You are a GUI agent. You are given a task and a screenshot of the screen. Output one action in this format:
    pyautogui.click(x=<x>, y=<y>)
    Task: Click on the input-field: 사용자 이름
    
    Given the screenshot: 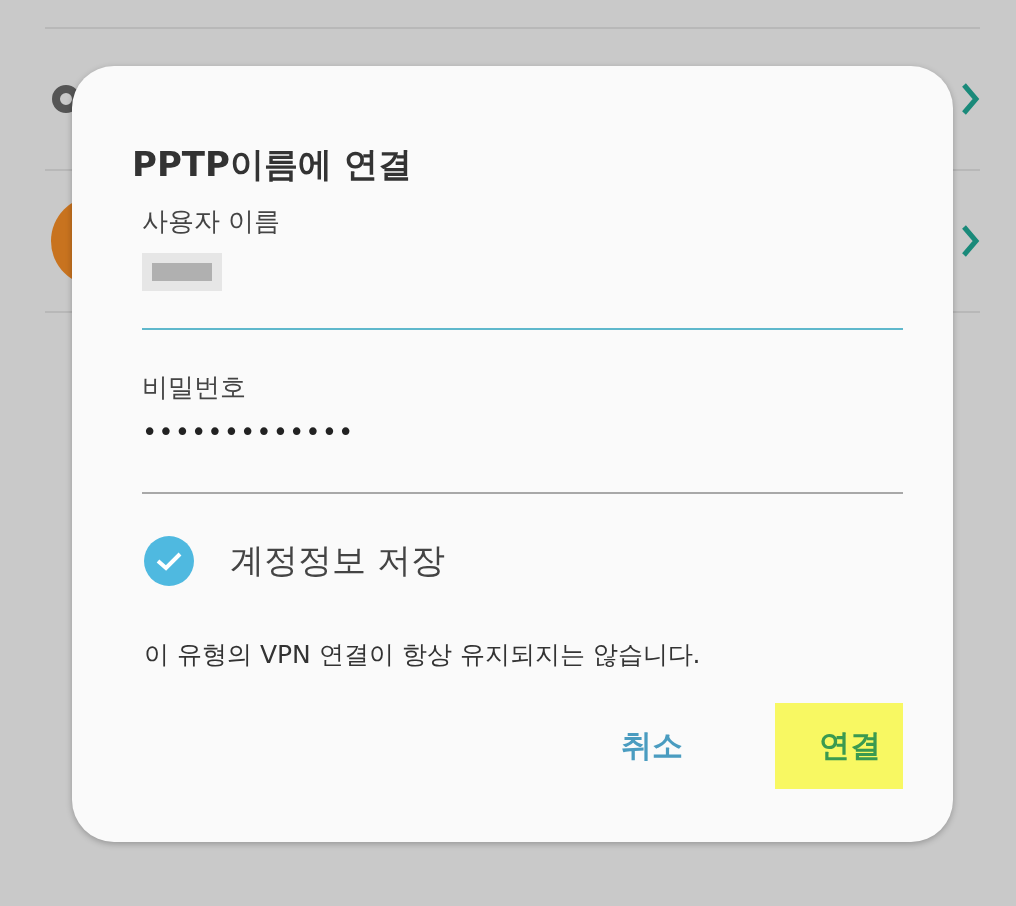 What is the action you would take?
    pyautogui.click(x=522, y=266)
    